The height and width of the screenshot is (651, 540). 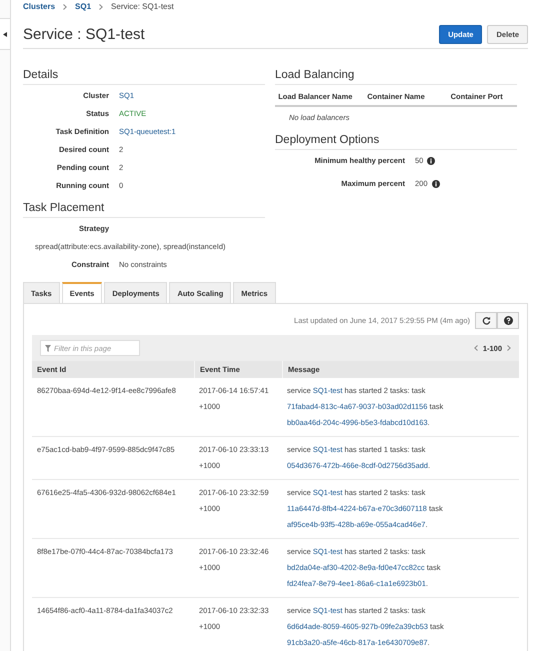 What do you see at coordinates (396, 142) in the screenshot?
I see `section-heading: Deployment Options` at bounding box center [396, 142].